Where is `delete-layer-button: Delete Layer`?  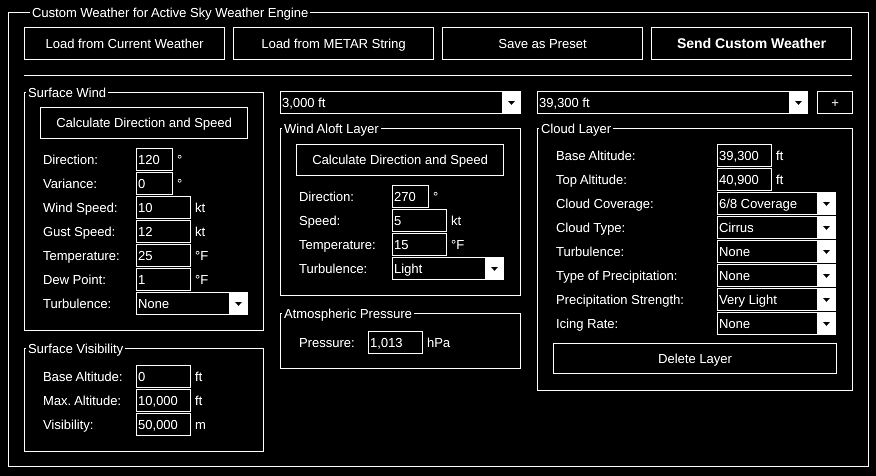 delete-layer-button: Delete Layer is located at coordinates (695, 358).